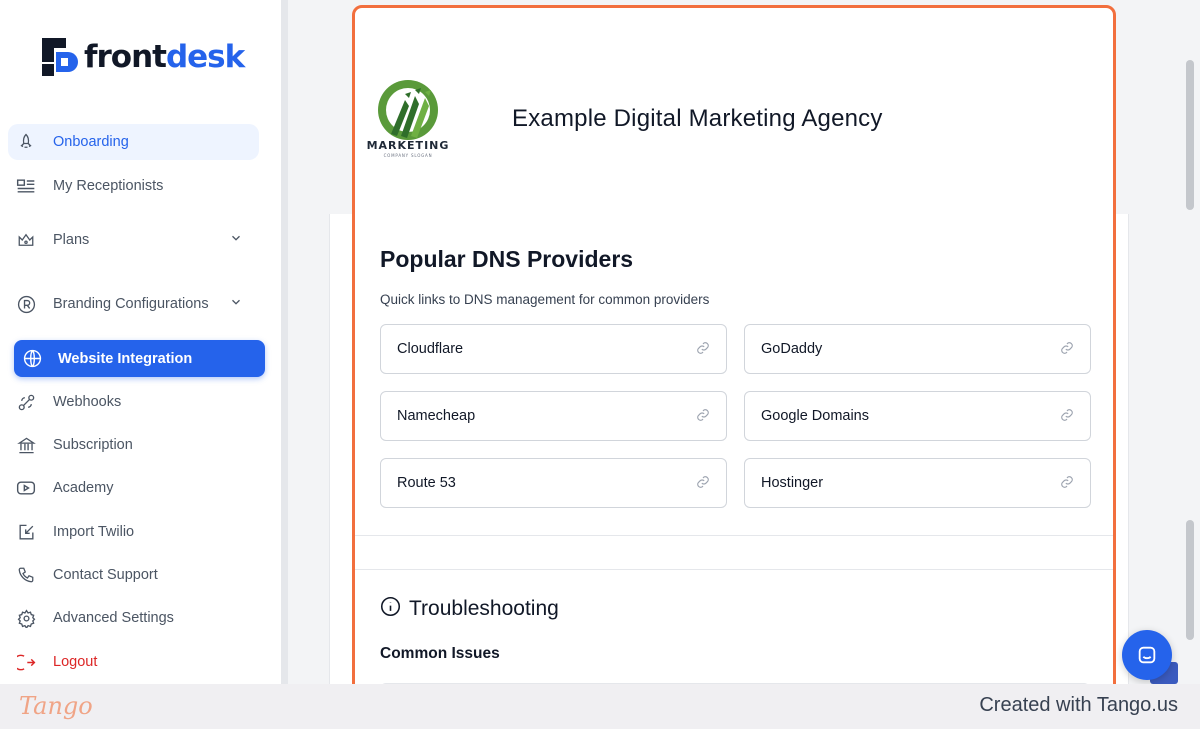 The height and width of the screenshot is (729, 1200). Describe the element at coordinates (430, 349) in the screenshot. I see `provider-name: Cloudflare` at that location.